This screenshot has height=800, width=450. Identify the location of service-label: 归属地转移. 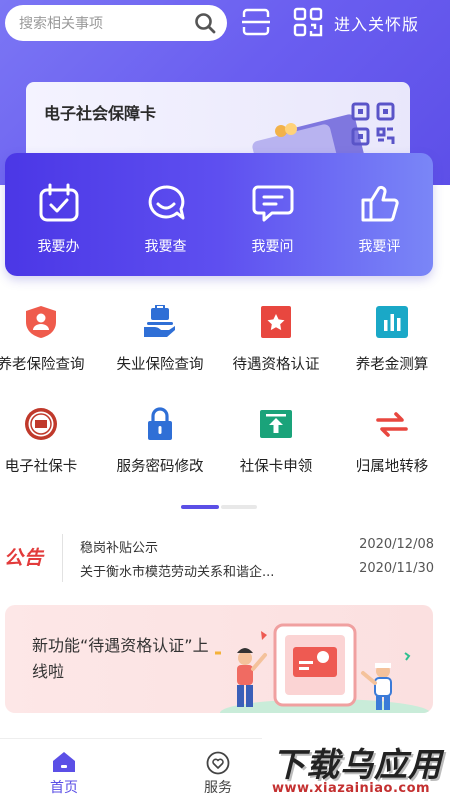
(392, 467).